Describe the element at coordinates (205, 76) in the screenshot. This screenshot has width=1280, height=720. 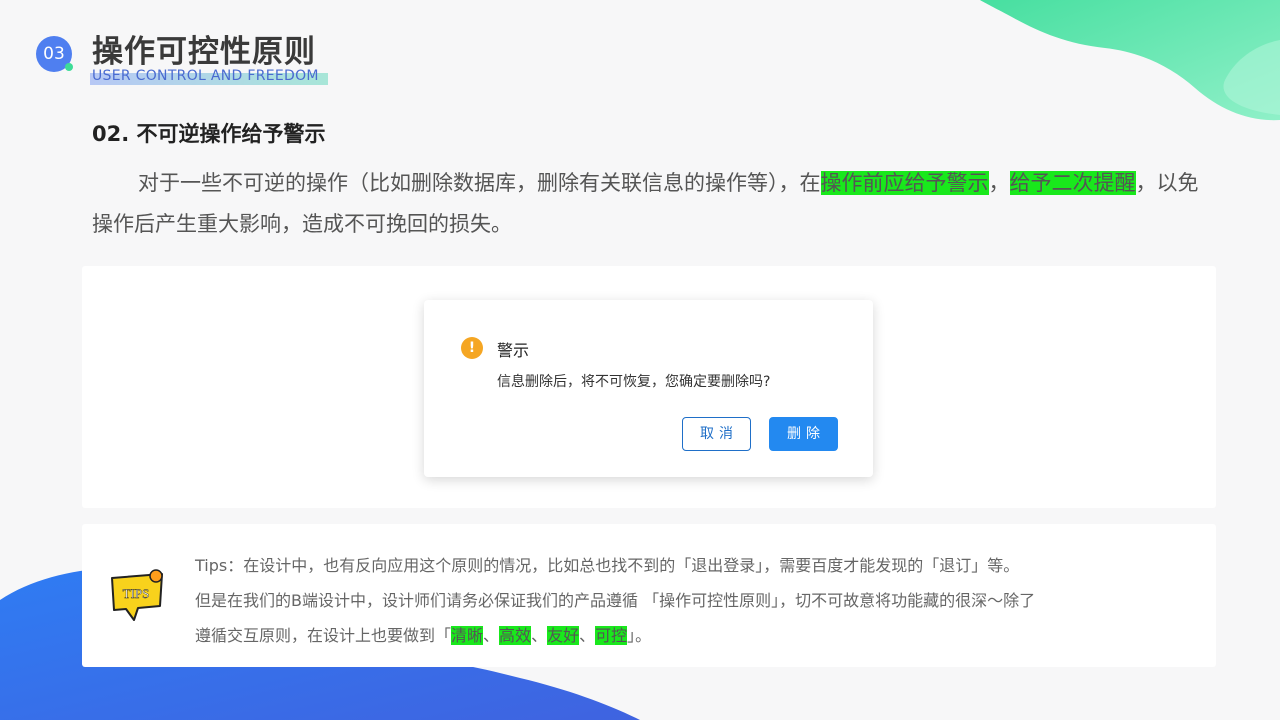
I see `slide-subtitle: USER CONTROL AND FREEDOM` at that location.